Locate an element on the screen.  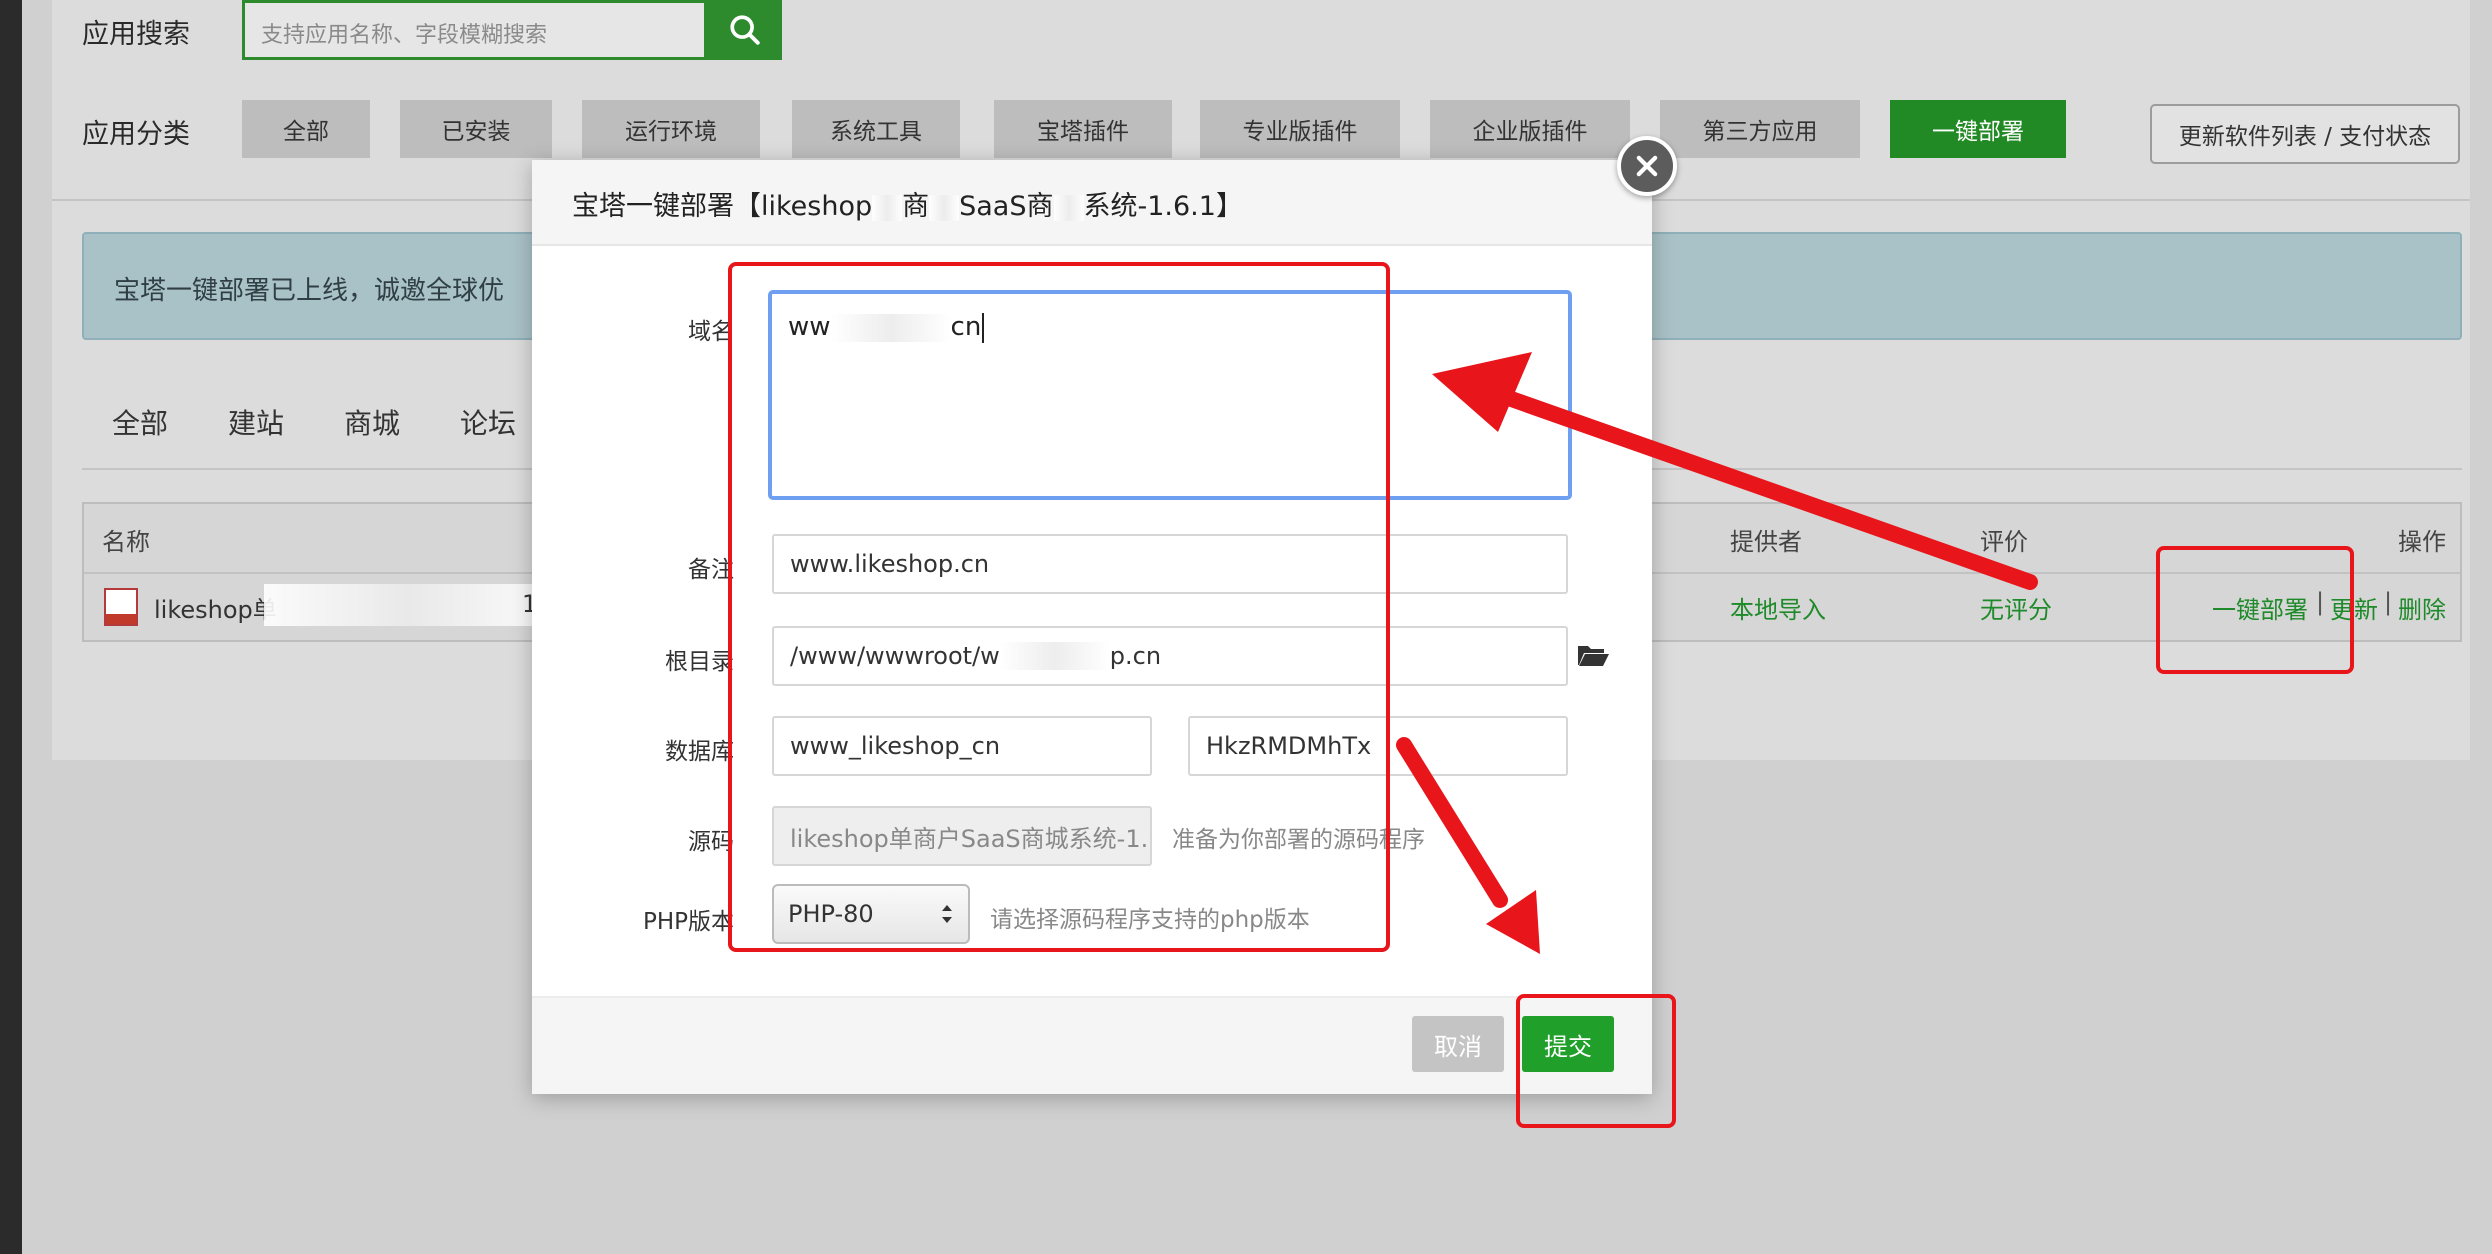
arrow-to-domain is located at coordinates (1765, 488).